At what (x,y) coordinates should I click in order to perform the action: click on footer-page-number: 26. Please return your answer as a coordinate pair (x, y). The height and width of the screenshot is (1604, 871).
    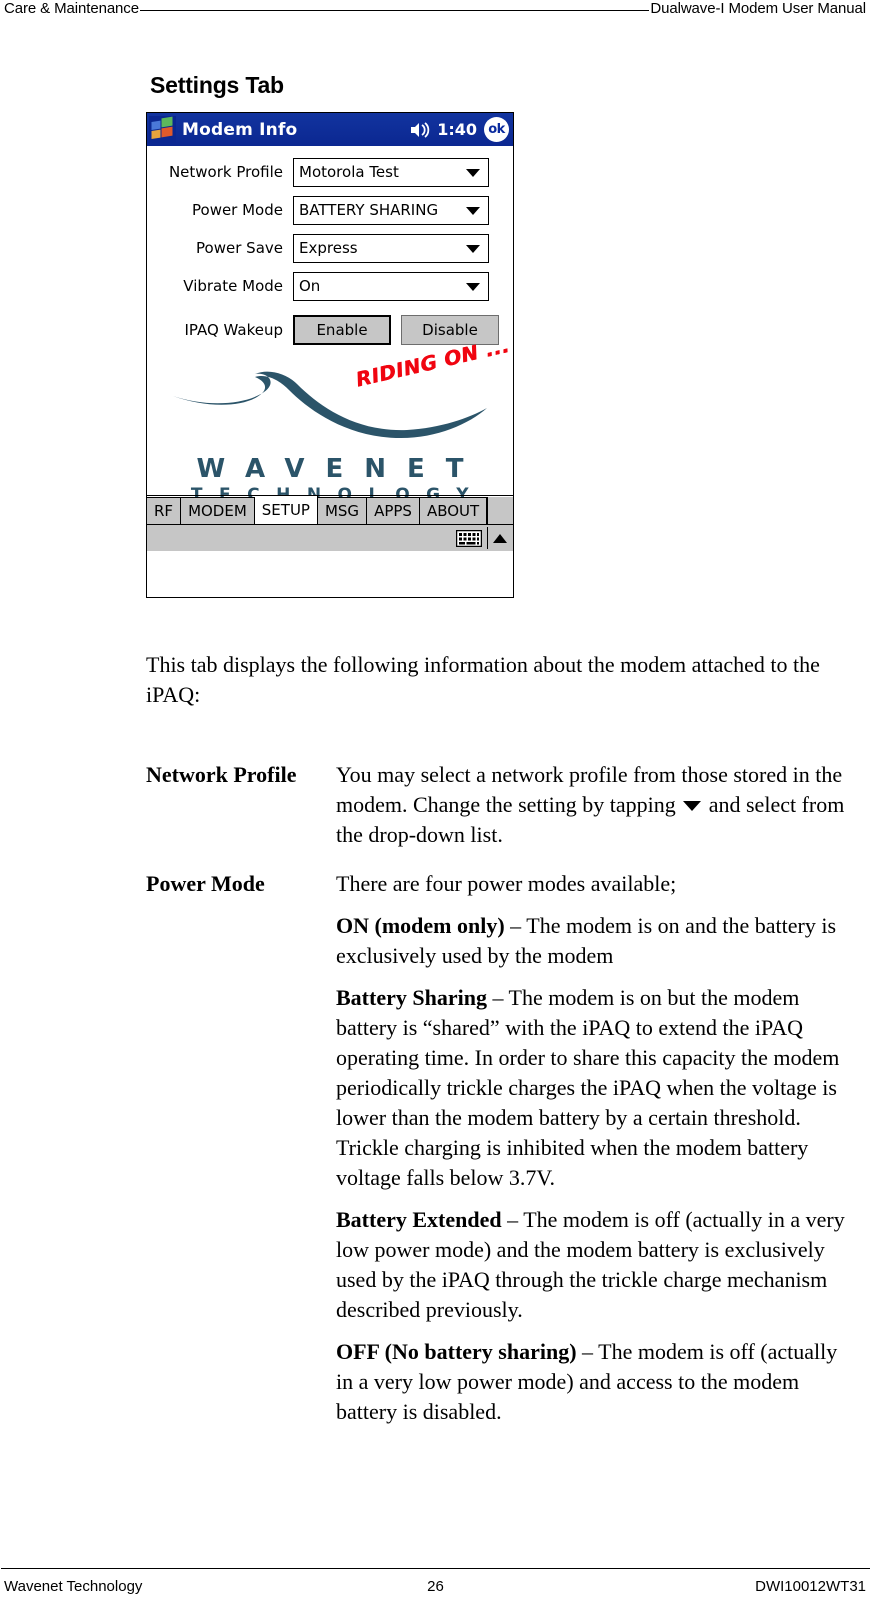
    Looking at the image, I should click on (435, 1586).